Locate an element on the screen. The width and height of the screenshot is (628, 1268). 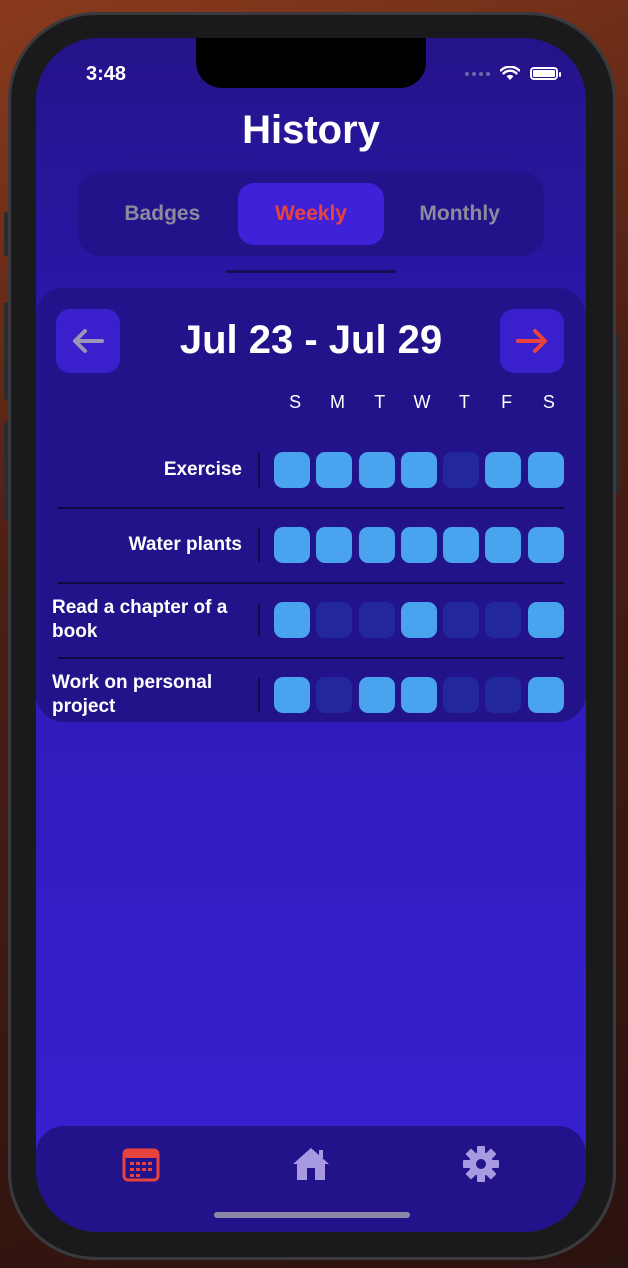
arrow-right-icon is located at coordinates (531, 341).